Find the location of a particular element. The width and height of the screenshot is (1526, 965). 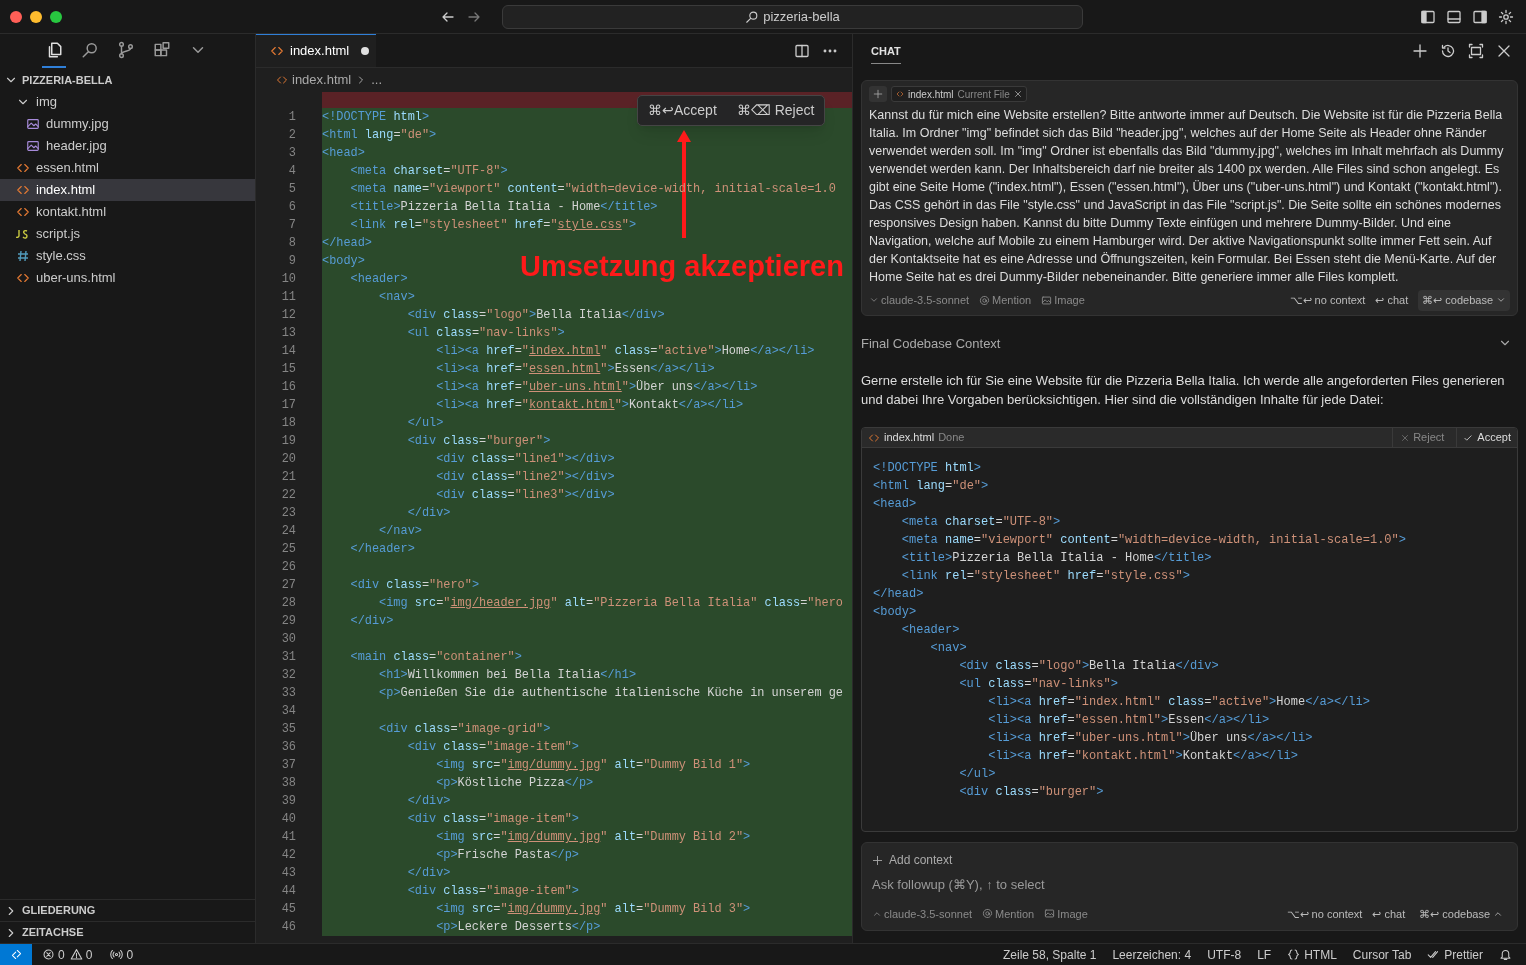

zoom-window-button is located at coordinates (56, 16).